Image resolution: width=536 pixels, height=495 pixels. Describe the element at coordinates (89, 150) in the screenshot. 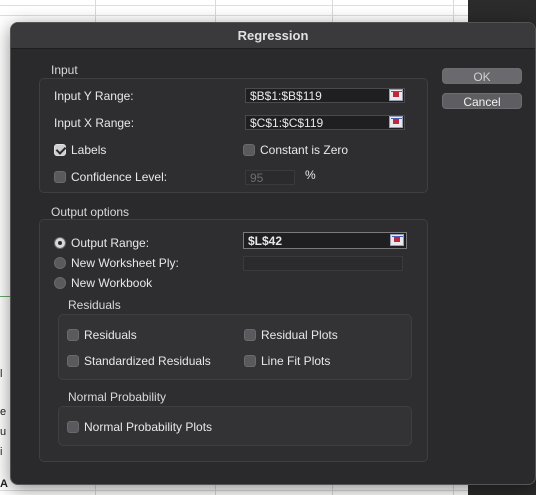

I see `labels-label: Labels` at that location.